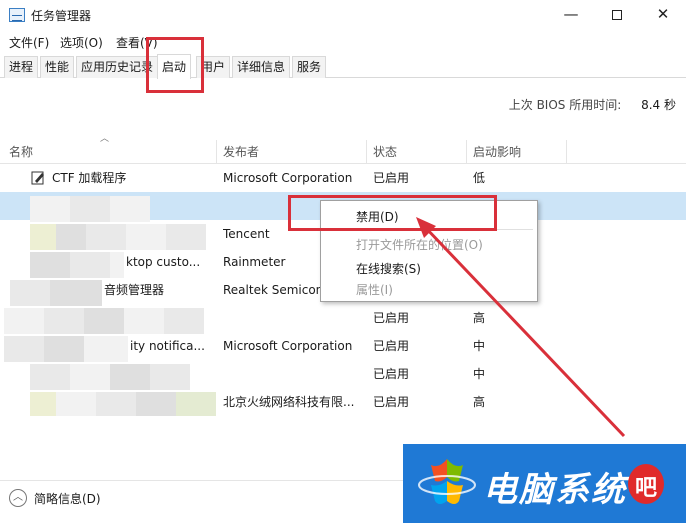 The image size is (686, 523). What do you see at coordinates (108, 152) in the screenshot?
I see `column-name: 名称` at bounding box center [108, 152].